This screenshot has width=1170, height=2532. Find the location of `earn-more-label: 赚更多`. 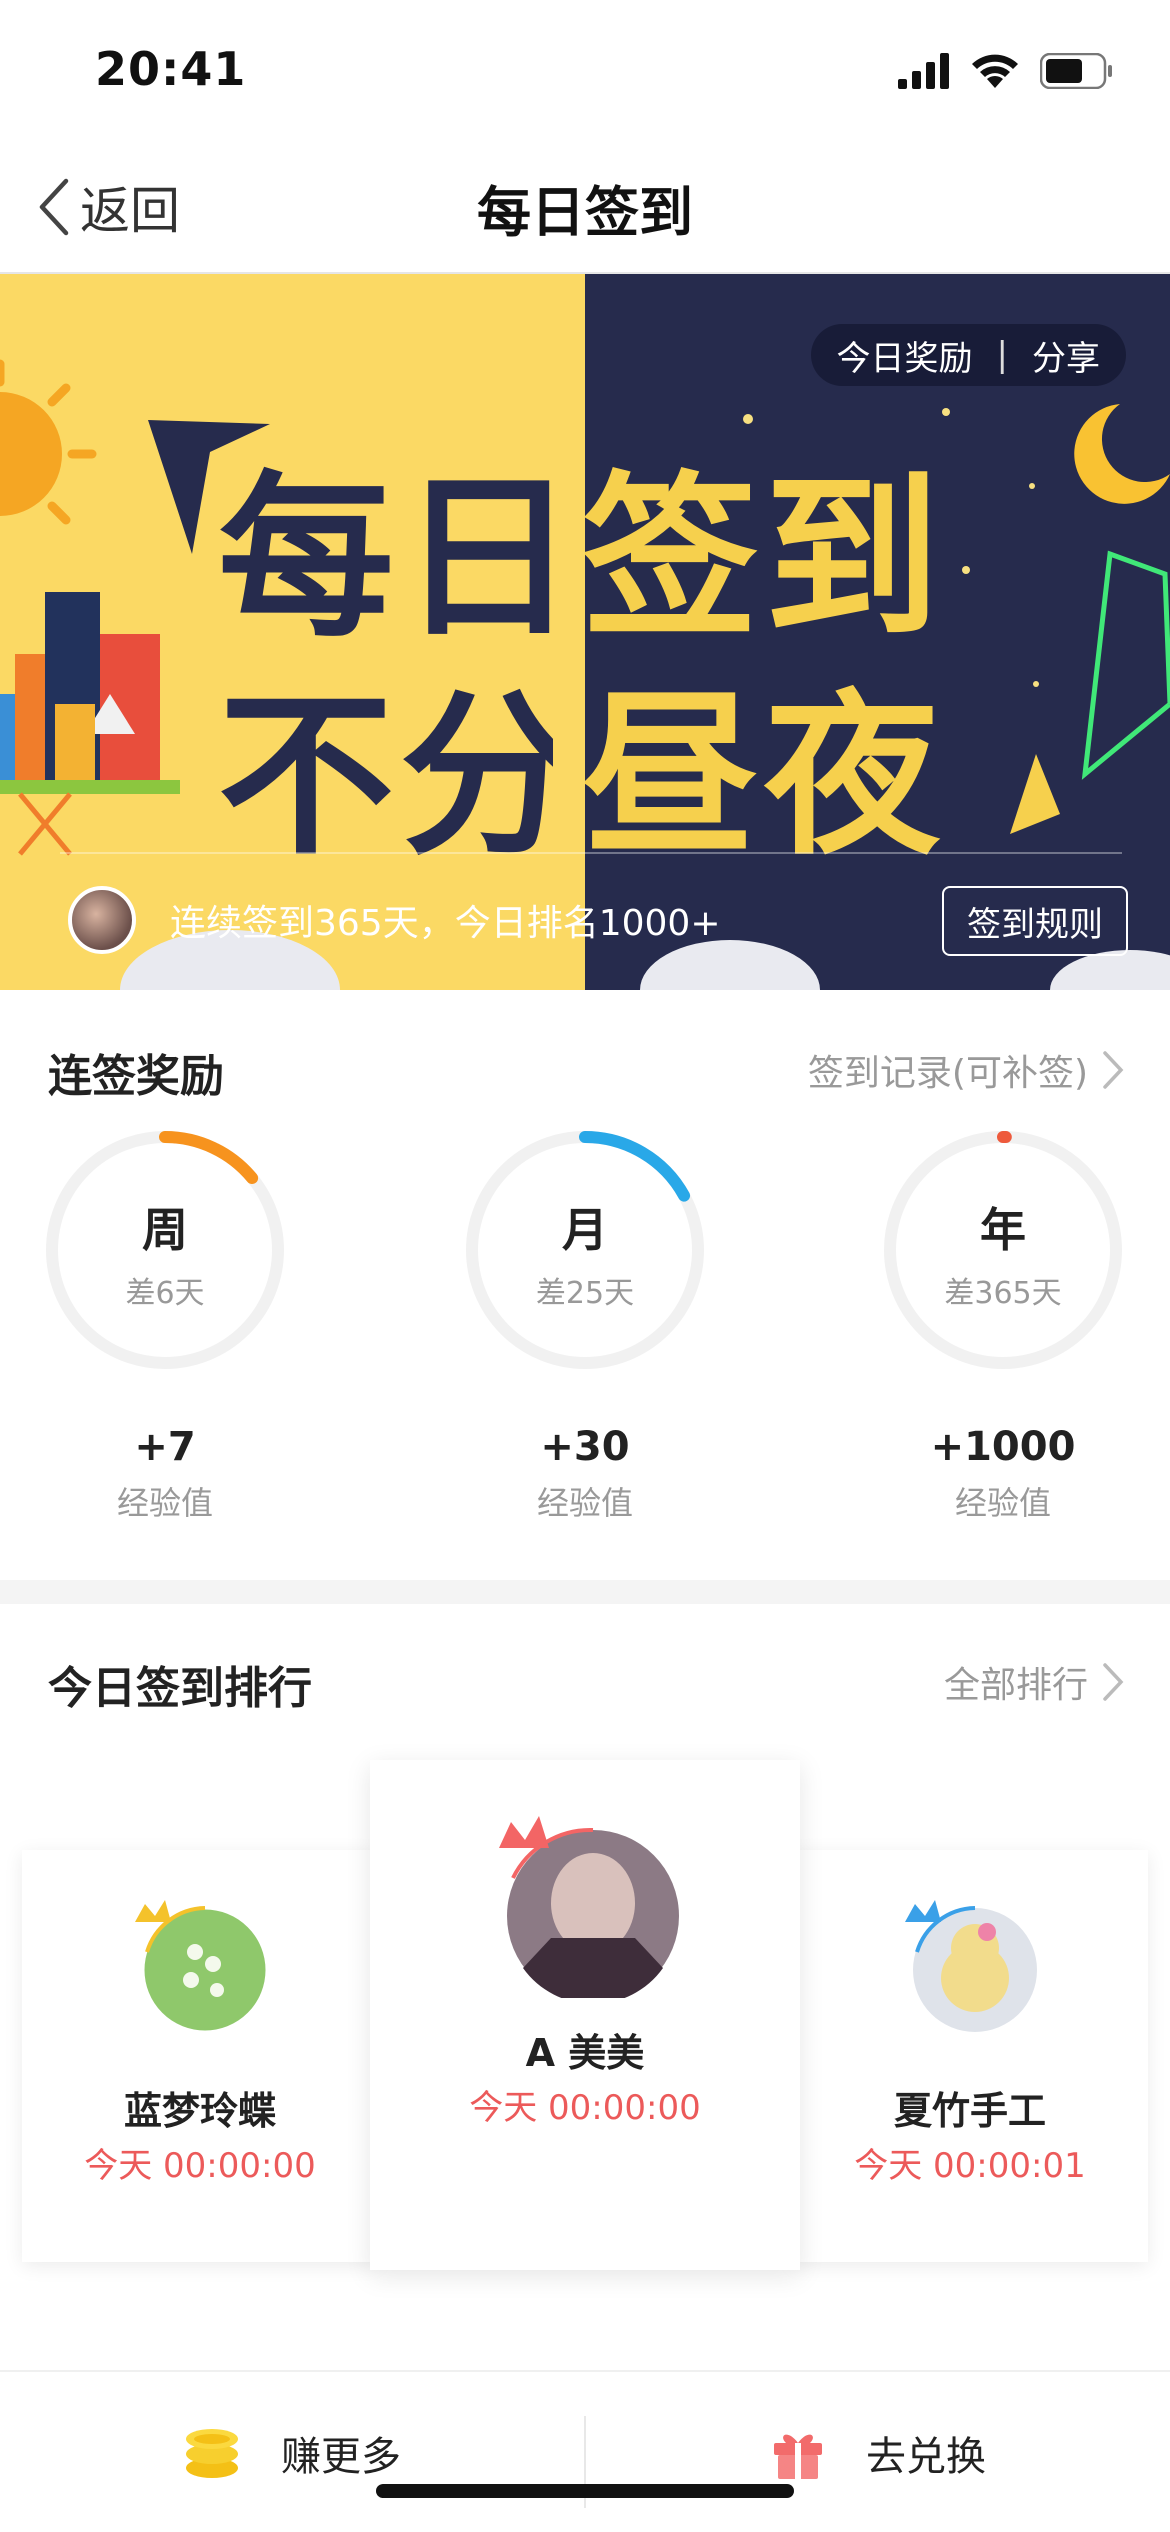

earn-more-label: 赚更多 is located at coordinates (341, 2457).